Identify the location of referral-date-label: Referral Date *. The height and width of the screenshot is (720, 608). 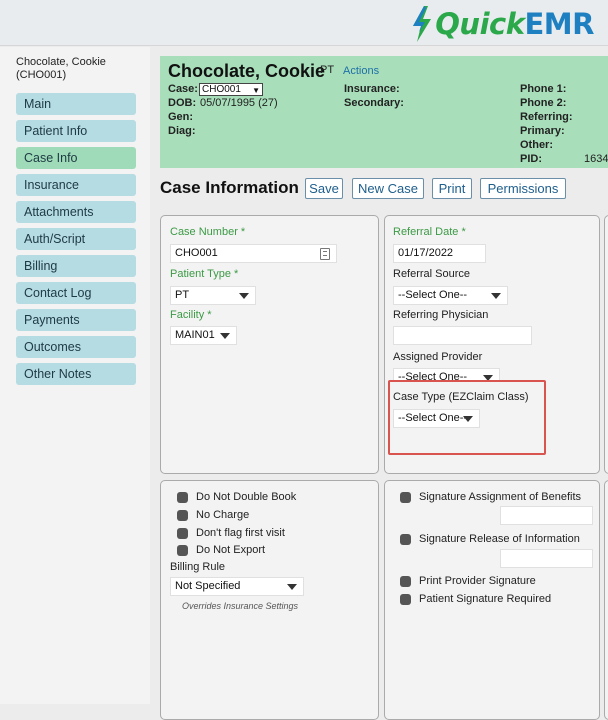
(429, 232).